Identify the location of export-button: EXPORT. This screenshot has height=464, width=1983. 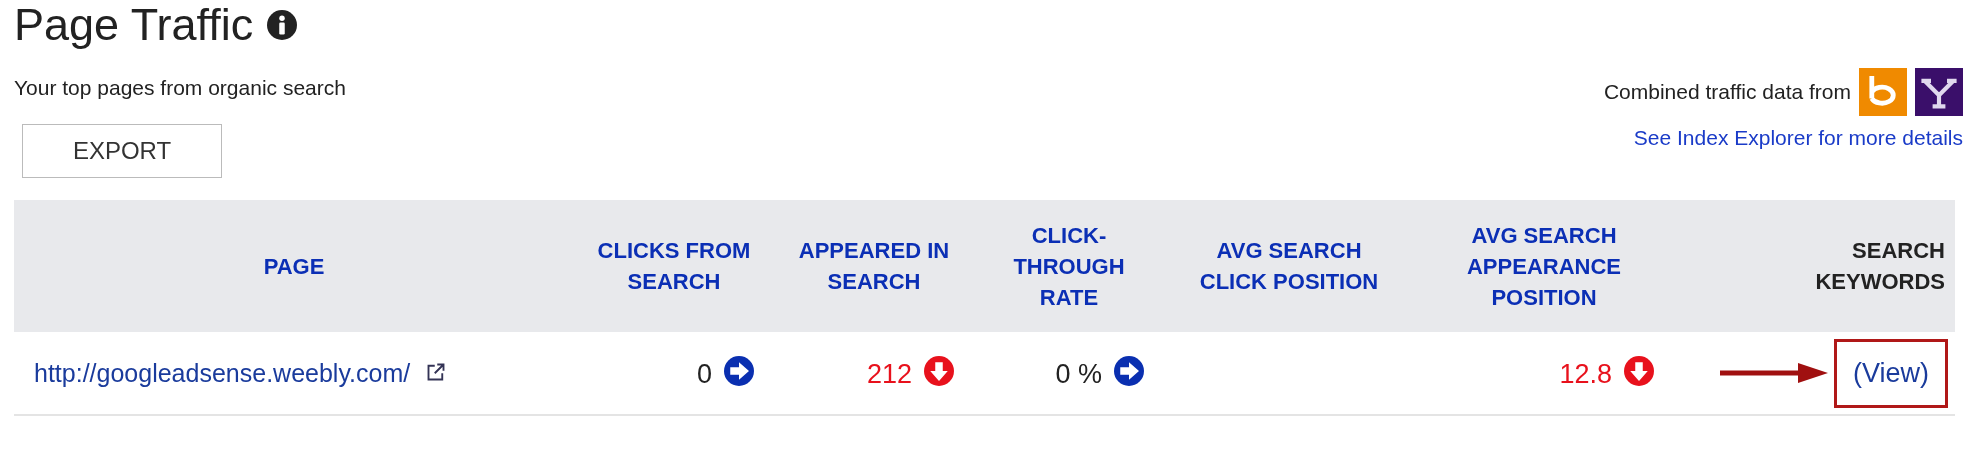
(122, 151).